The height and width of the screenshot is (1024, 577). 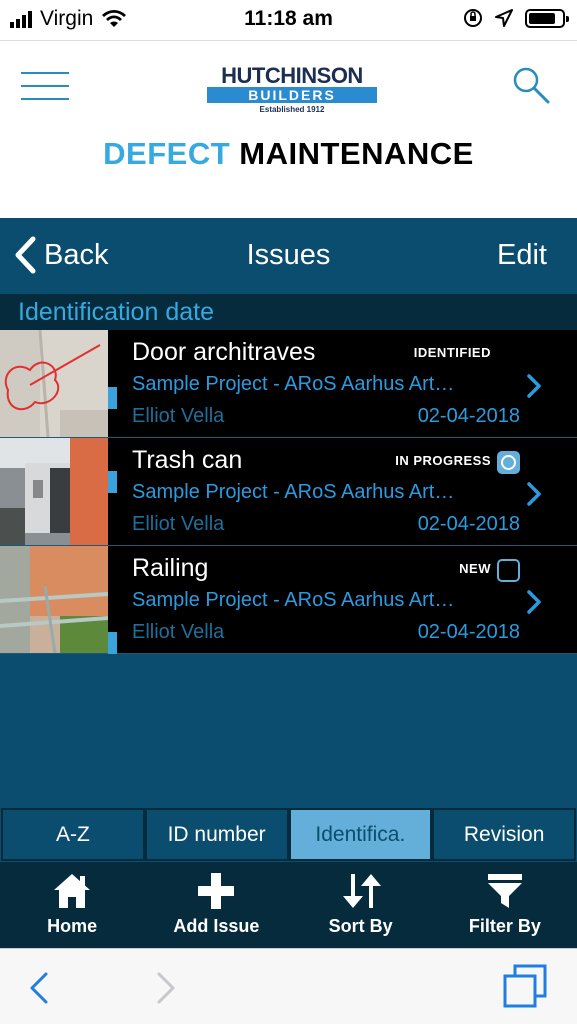 I want to click on navigation-bar: Back Issues Edit, so click(x=288, y=256).